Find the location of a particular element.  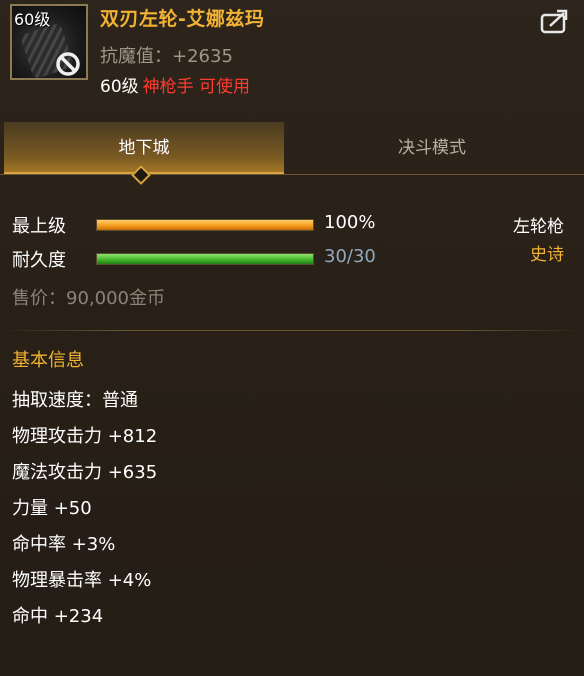

durability-bar is located at coordinates (205, 259).